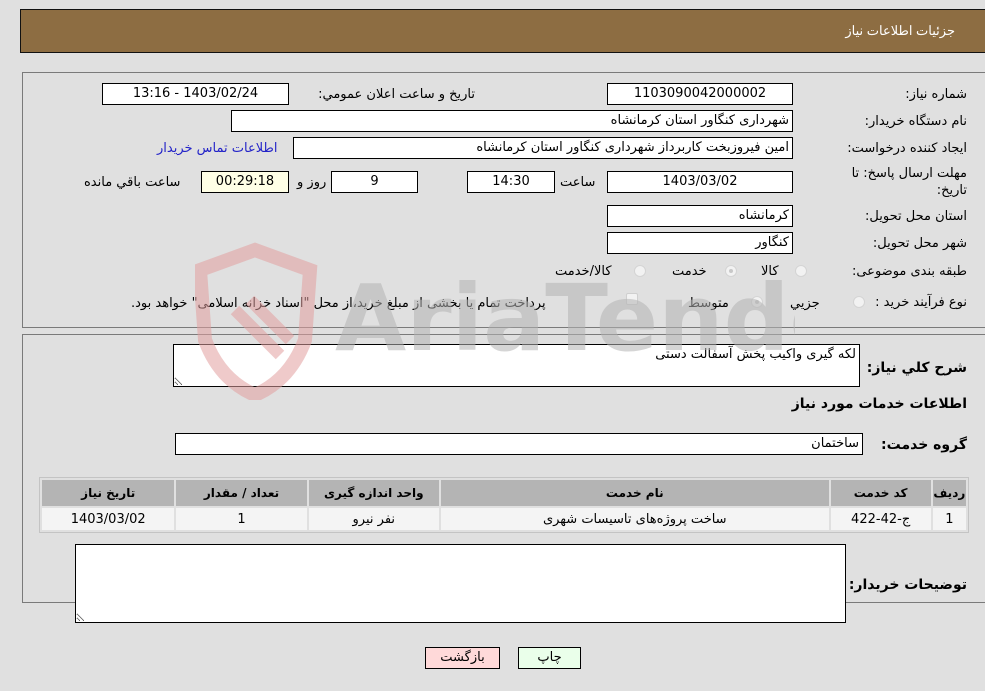 The height and width of the screenshot is (691, 985). Describe the element at coordinates (578, 182) in the screenshot. I see `deadline-time-label: ساعت` at that location.